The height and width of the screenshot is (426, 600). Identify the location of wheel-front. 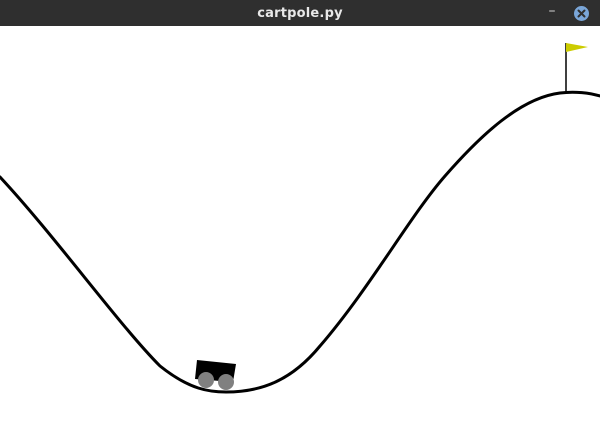
(226, 382).